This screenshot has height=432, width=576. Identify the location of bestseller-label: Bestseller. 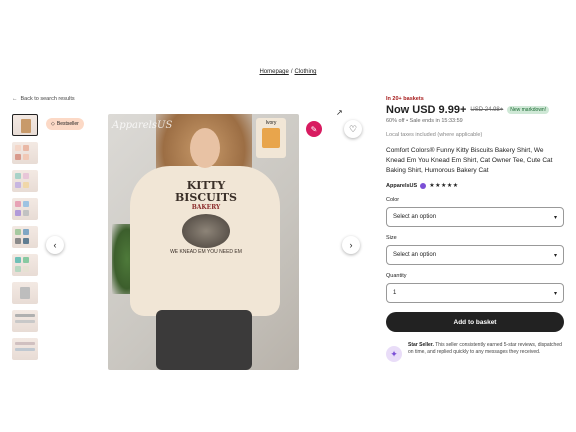
(67, 124).